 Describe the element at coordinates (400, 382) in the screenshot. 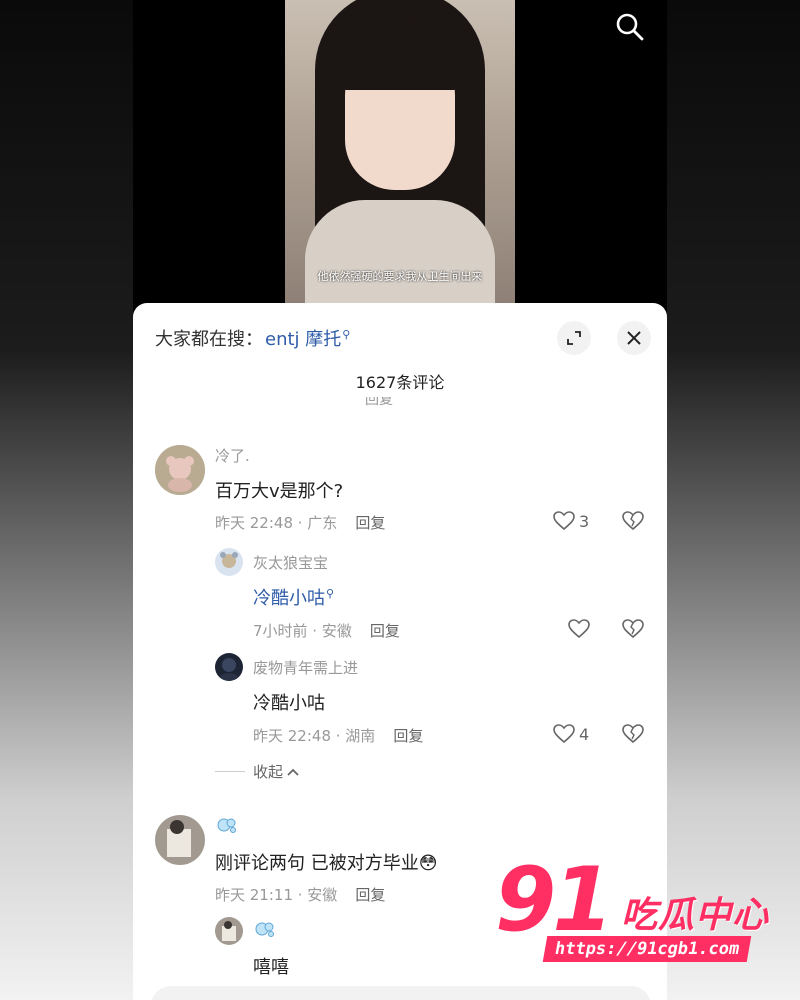

I see `comment-count: 1627条评论` at that location.